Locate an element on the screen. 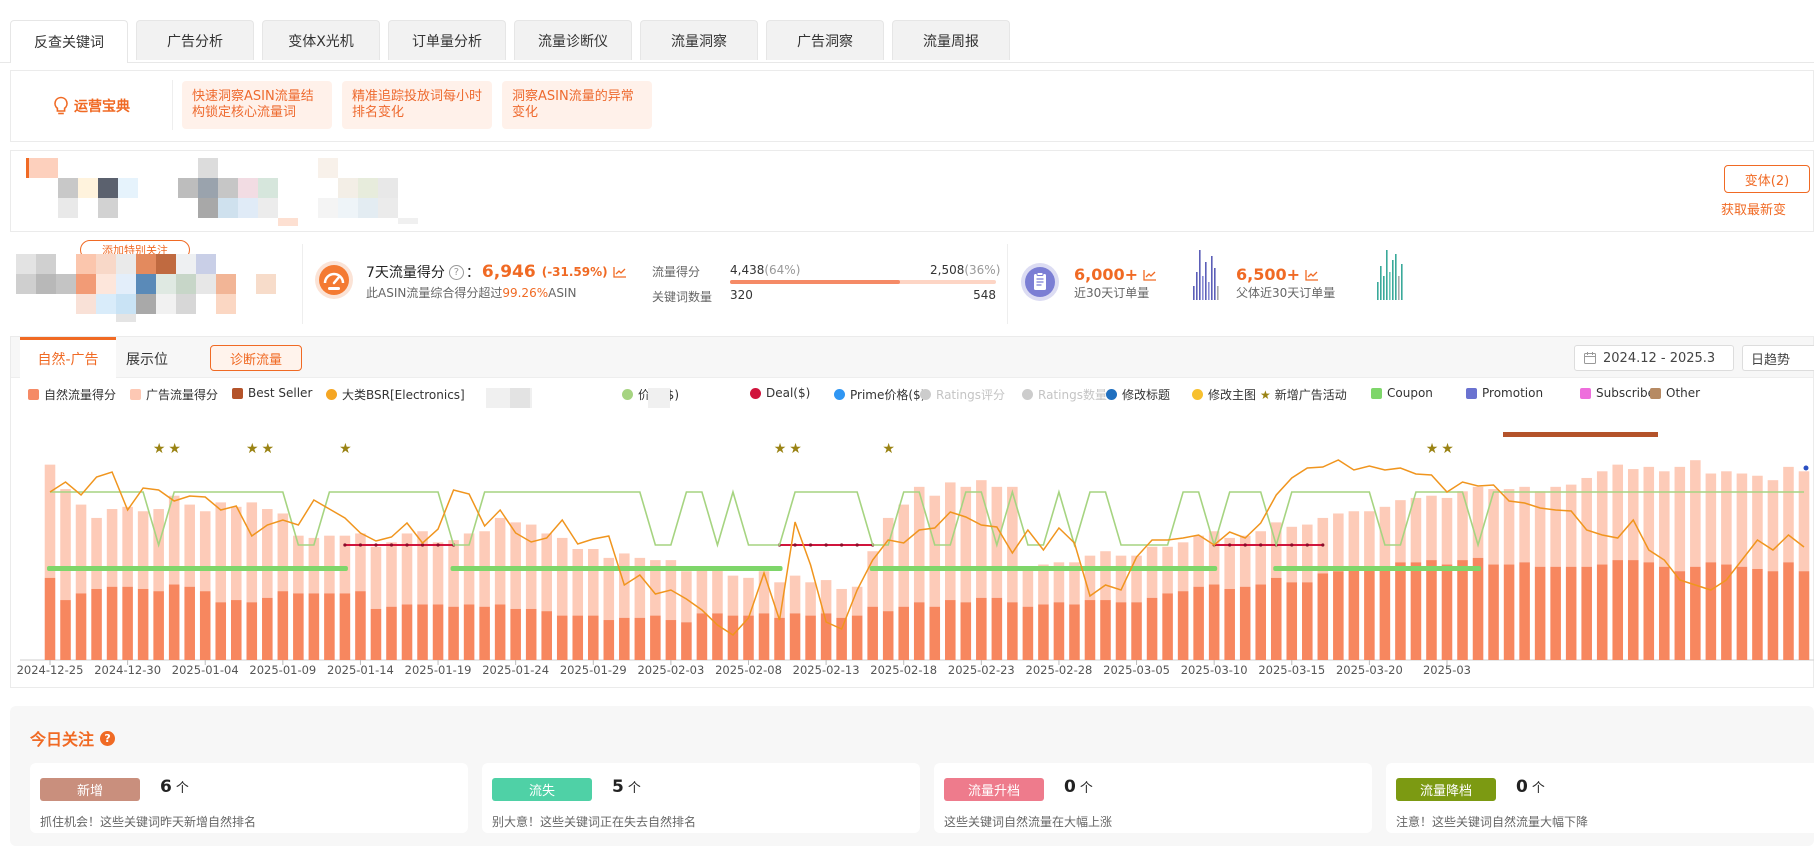  today-card-badge: 流失 is located at coordinates (542, 789).